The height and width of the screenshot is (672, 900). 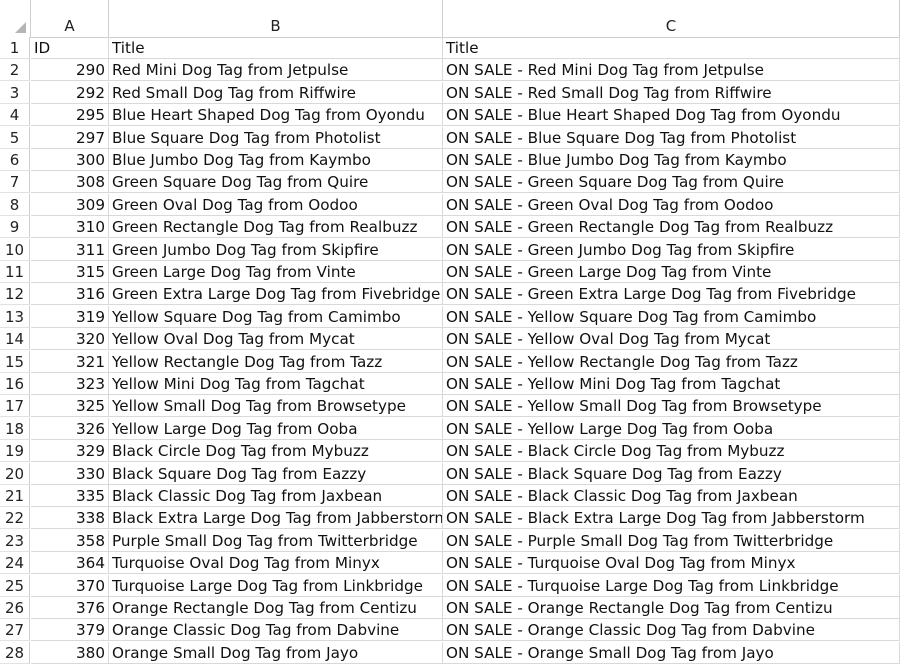 I want to click on cell-id: 311, so click(x=70, y=249).